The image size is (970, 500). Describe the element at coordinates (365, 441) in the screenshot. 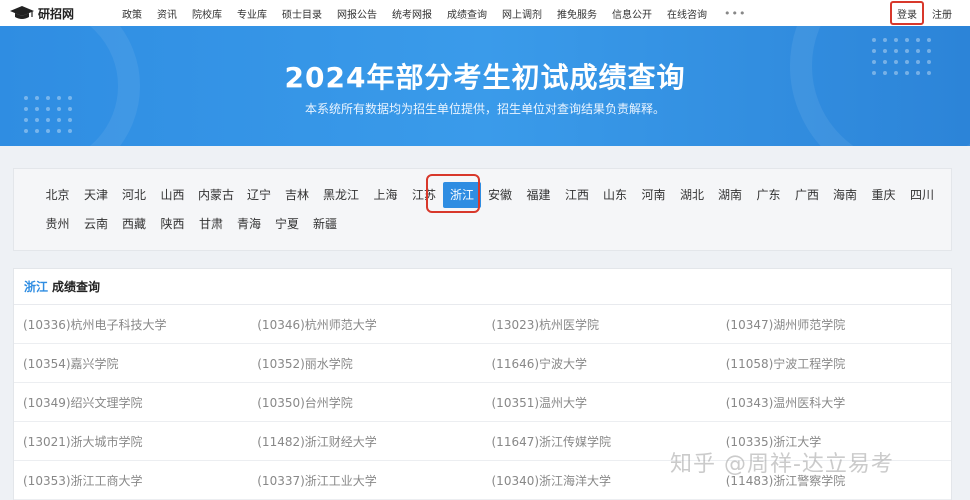

I see `university-link: (11482)浙江财经大学` at that location.